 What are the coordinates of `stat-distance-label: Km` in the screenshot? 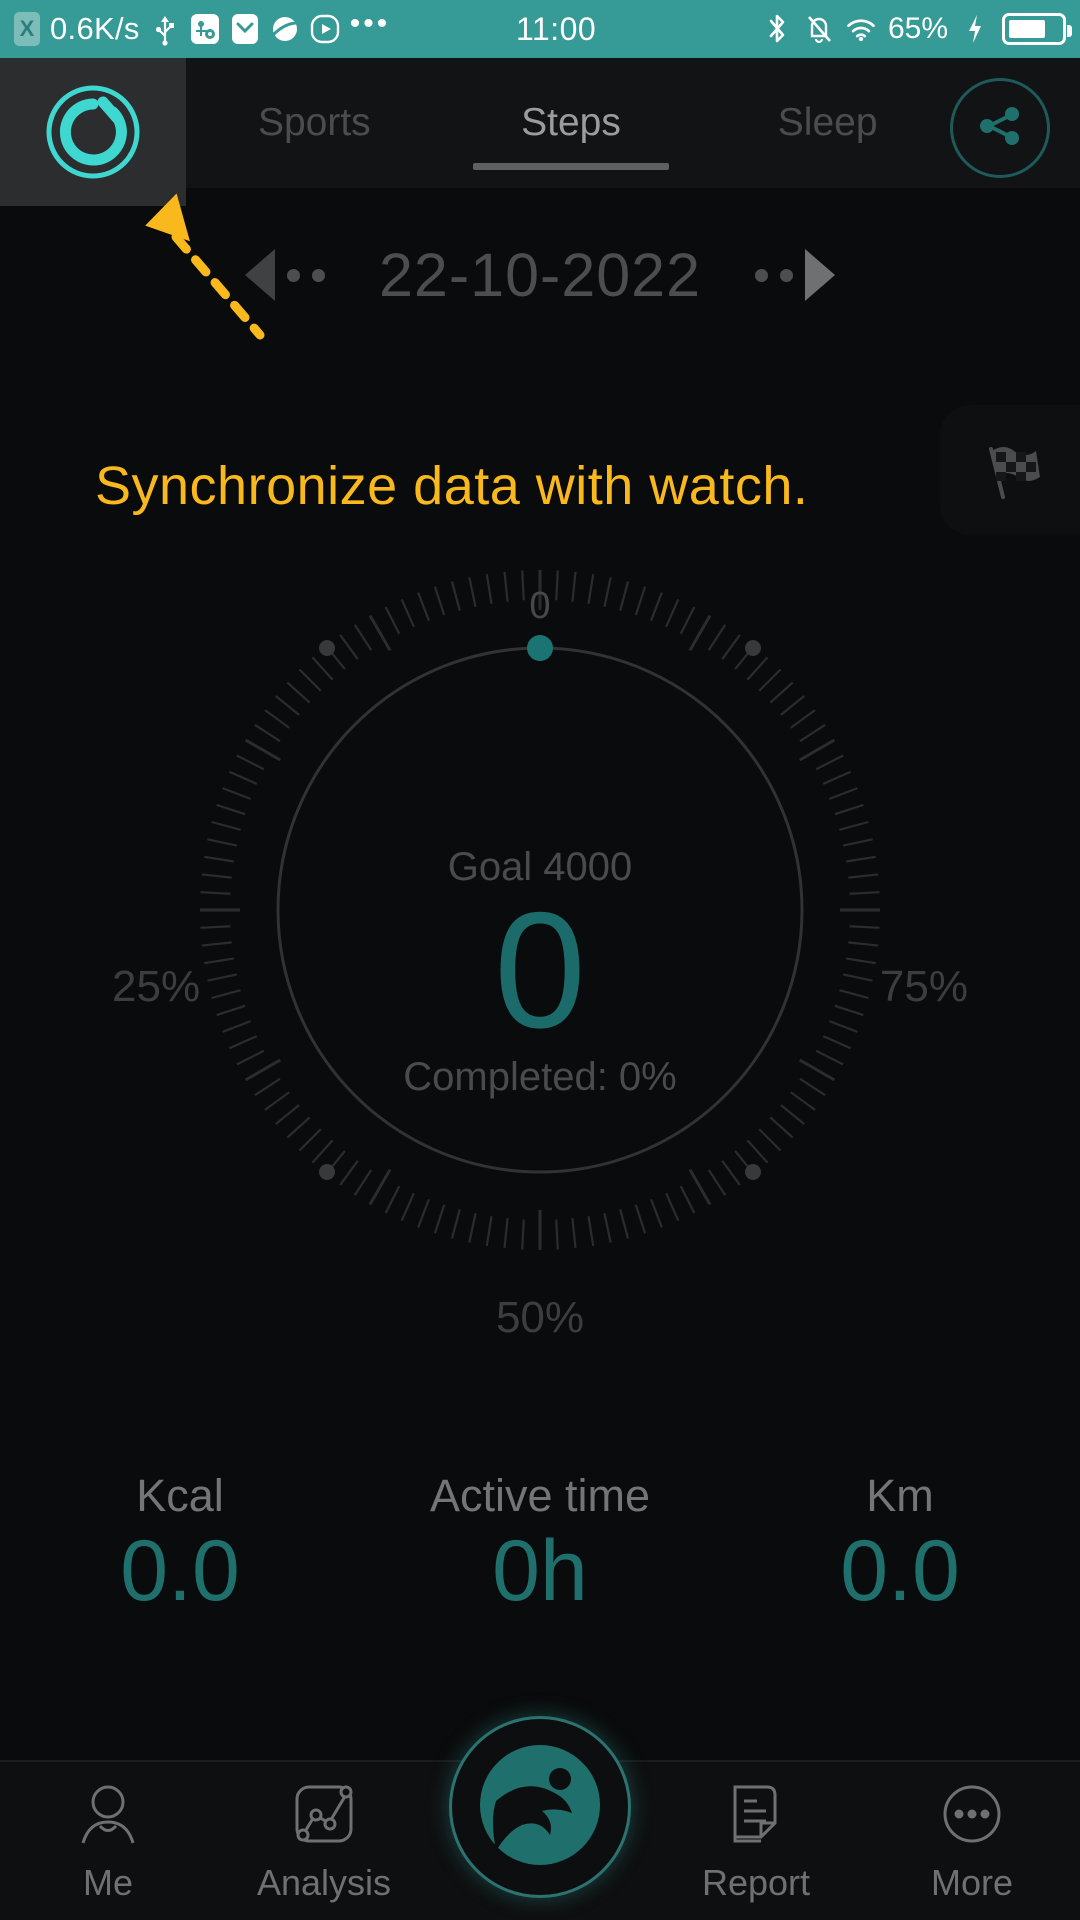 It's located at (900, 1495).